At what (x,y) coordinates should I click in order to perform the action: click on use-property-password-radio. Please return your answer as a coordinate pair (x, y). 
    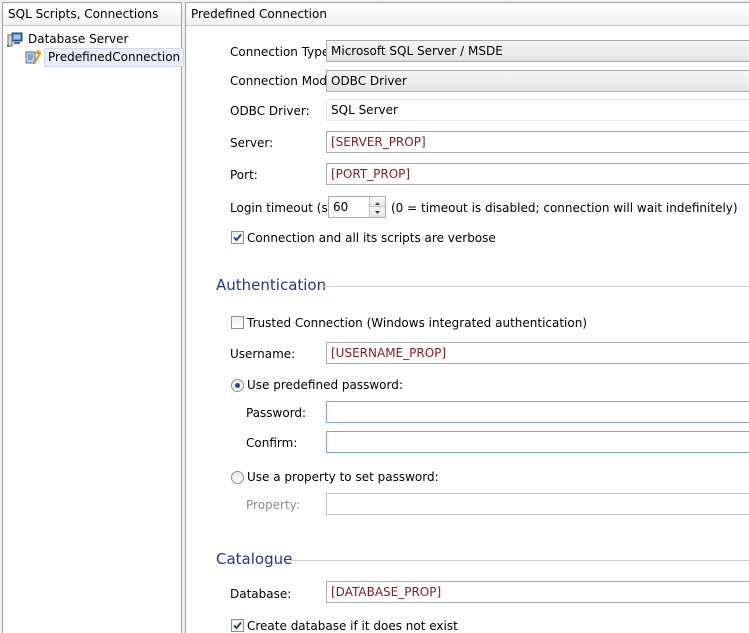
    Looking at the image, I should click on (237, 477).